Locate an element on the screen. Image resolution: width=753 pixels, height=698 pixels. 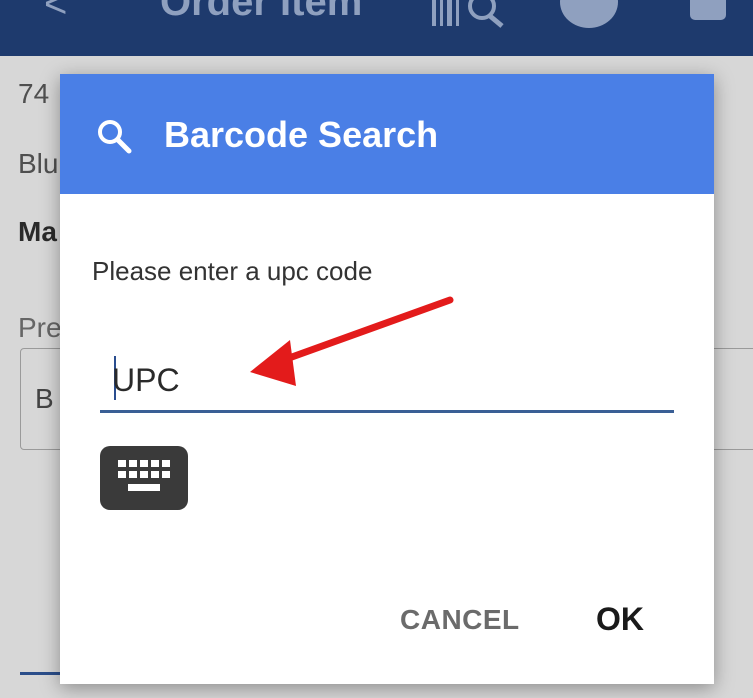
keyboard-toggle-button is located at coordinates (144, 478).